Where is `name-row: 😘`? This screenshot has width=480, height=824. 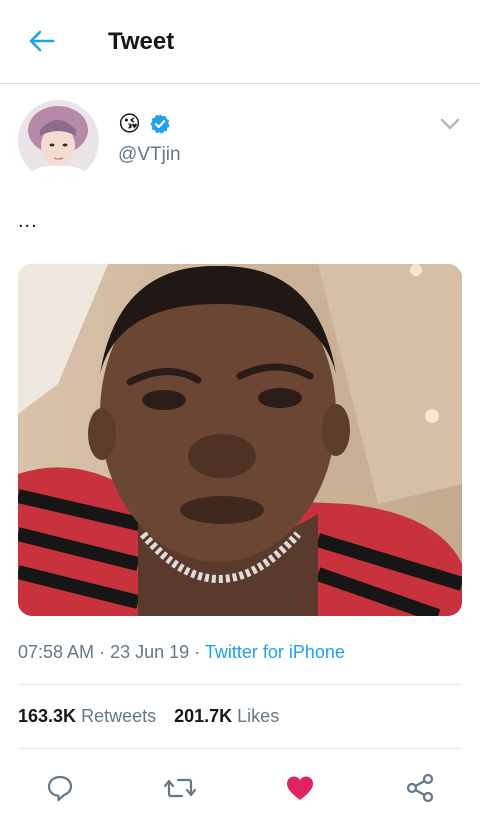
name-row: 😘 is located at coordinates (144, 124).